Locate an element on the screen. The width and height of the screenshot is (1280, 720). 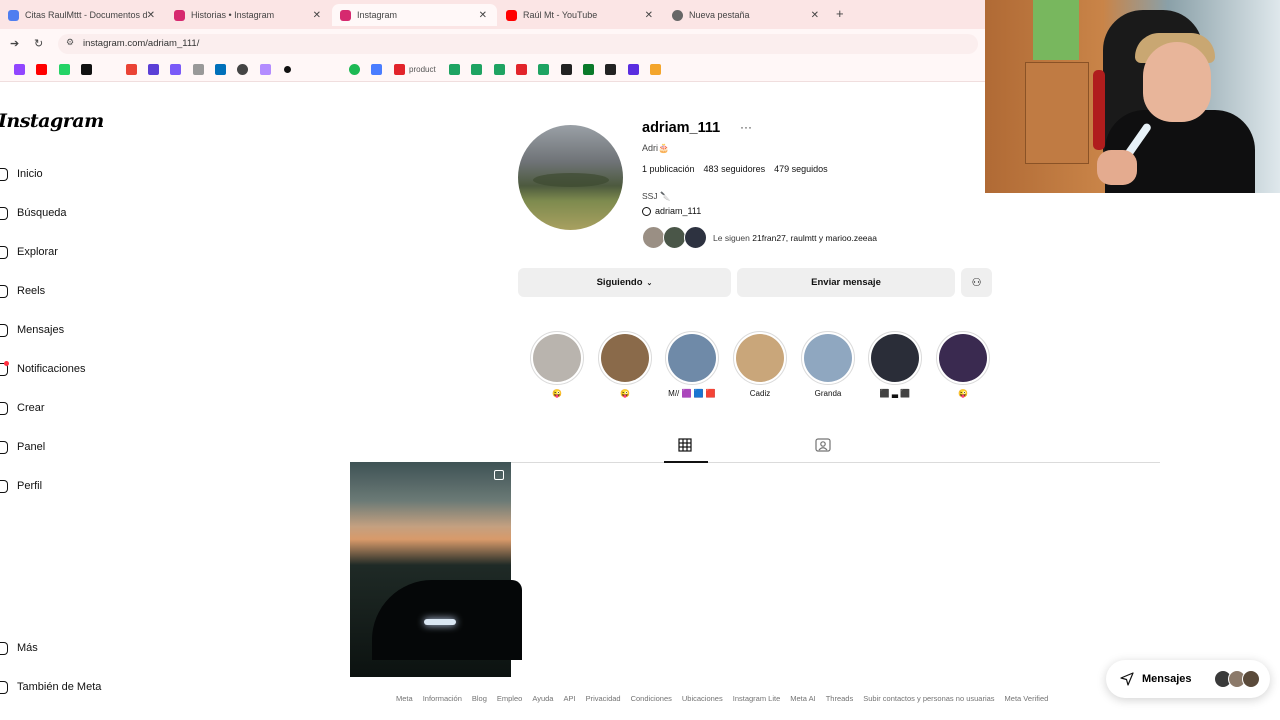
reels-icon is located at coordinates (4, 291).